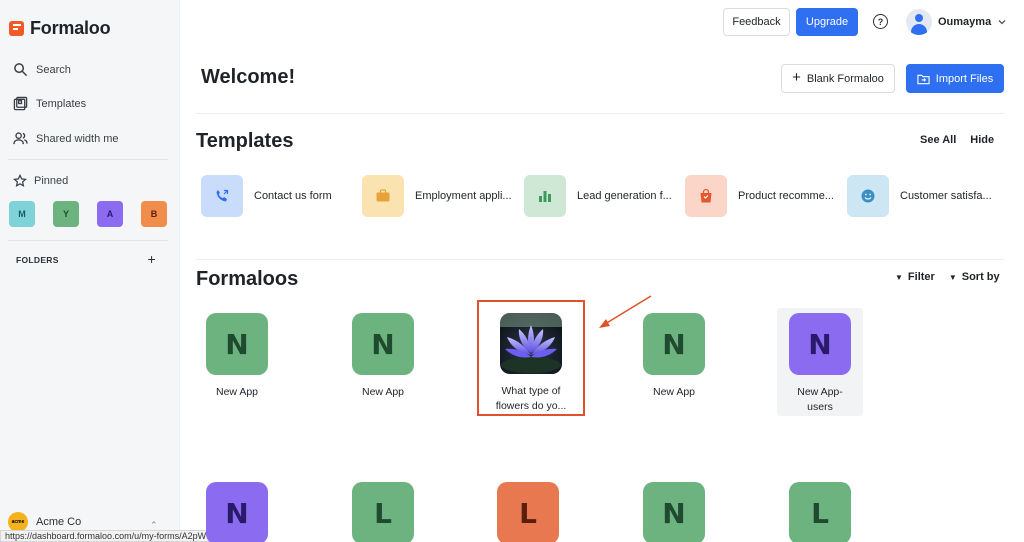 Image resolution: width=1024 pixels, height=542 pixels. What do you see at coordinates (982, 140) in the screenshot?
I see `hide-button: Hide` at bounding box center [982, 140].